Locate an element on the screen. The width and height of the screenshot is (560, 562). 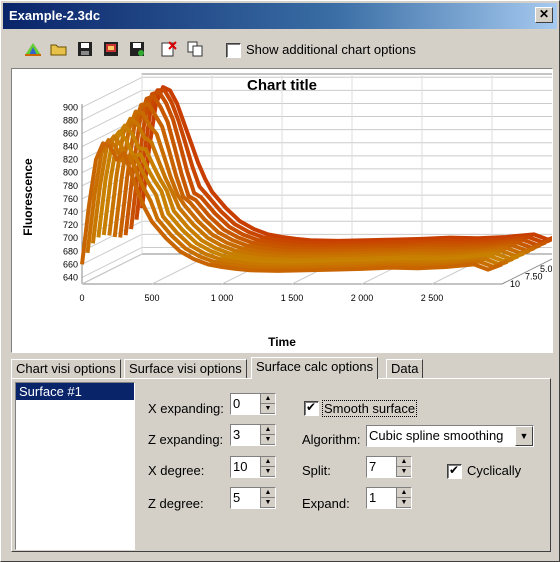
open-folder-icon is located at coordinates (59, 49).